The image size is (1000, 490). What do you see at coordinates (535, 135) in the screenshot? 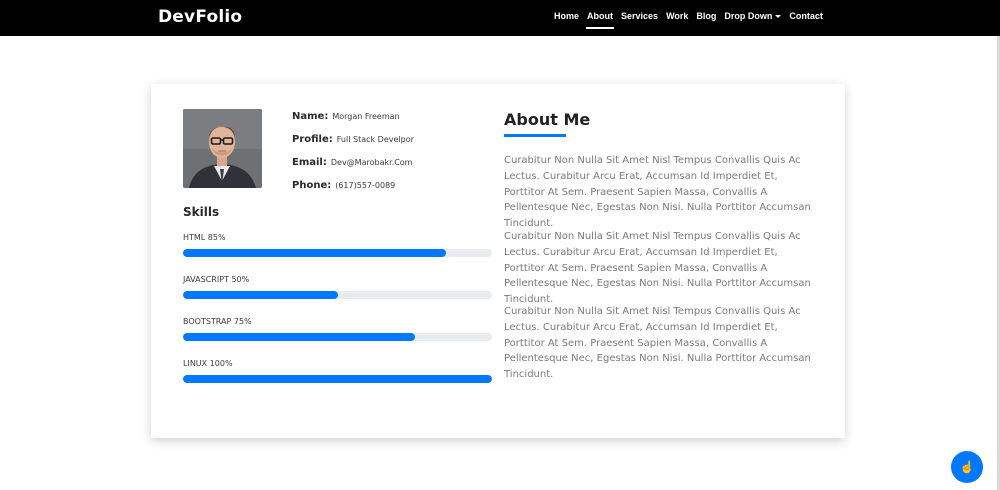
I see `heading-underline` at bounding box center [535, 135].